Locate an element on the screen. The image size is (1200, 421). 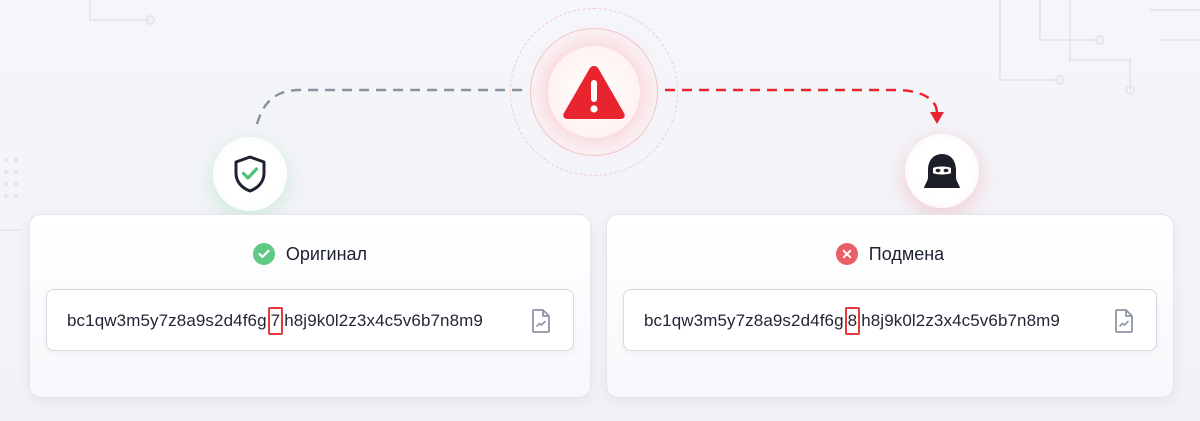
shield-badge is located at coordinates (250, 174).